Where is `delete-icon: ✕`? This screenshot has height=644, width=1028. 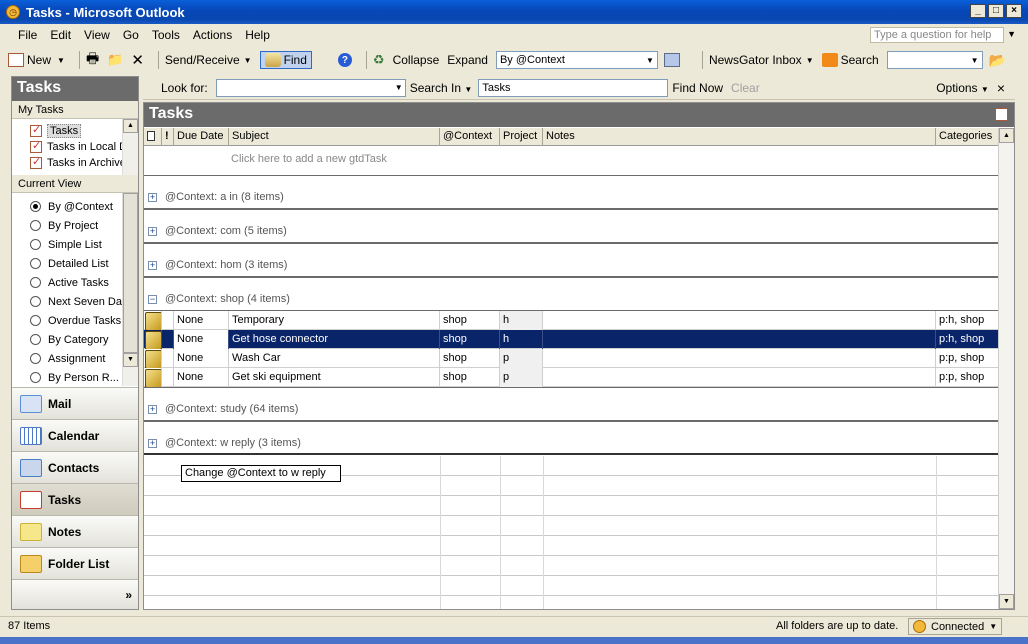 delete-icon: ✕ is located at coordinates (137, 60).